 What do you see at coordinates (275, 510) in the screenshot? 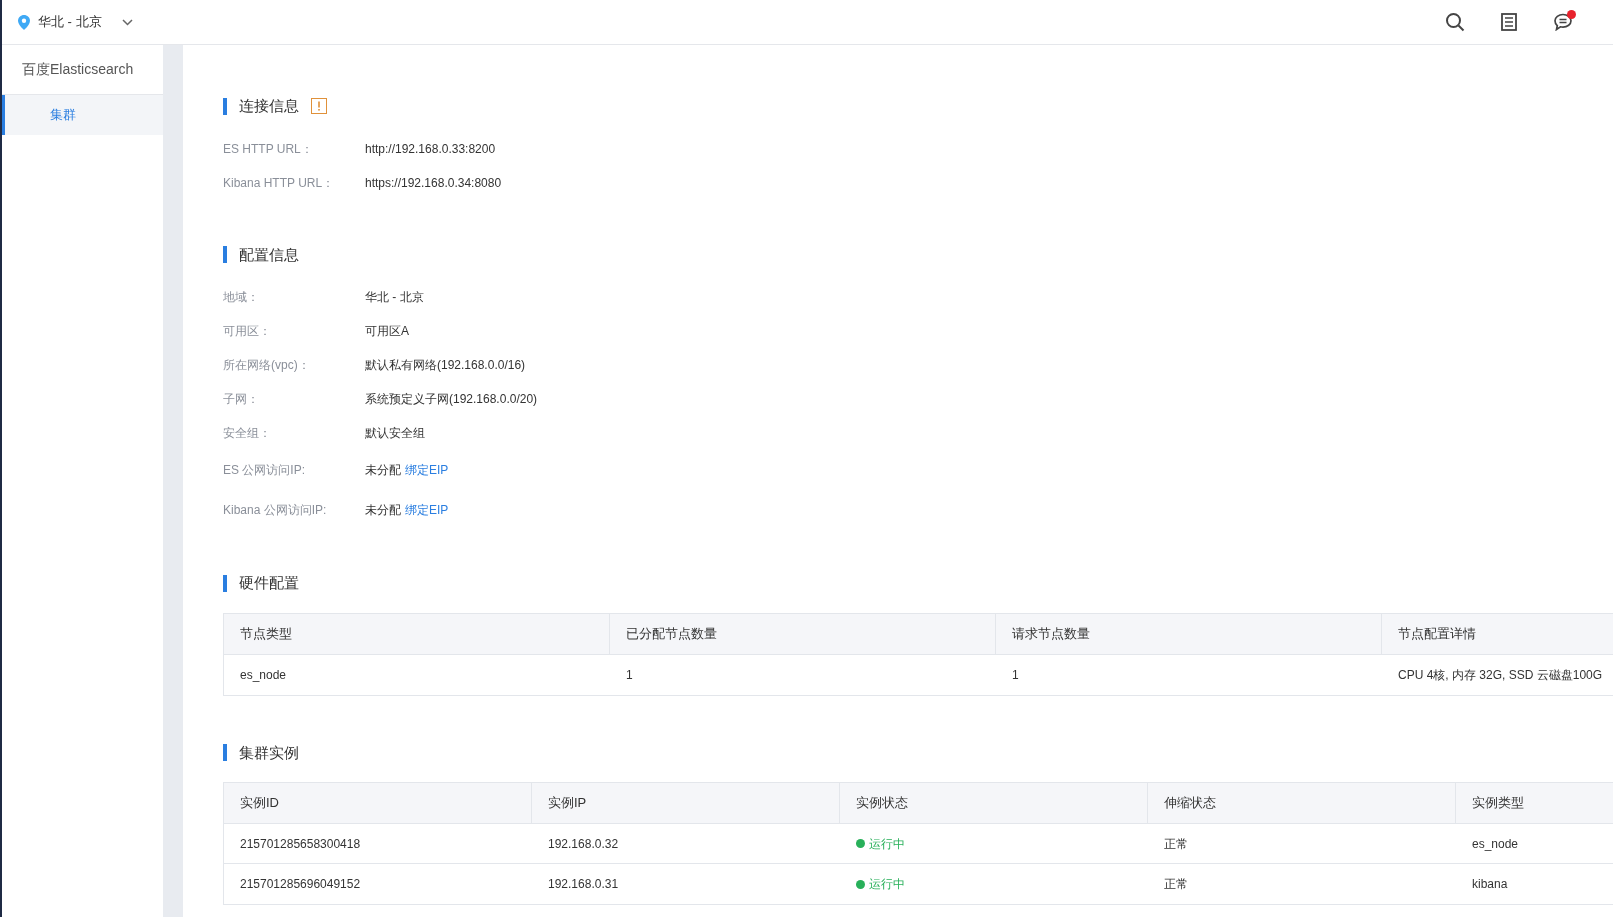
I see `field-label: Kibana 公网访问IP:` at bounding box center [275, 510].